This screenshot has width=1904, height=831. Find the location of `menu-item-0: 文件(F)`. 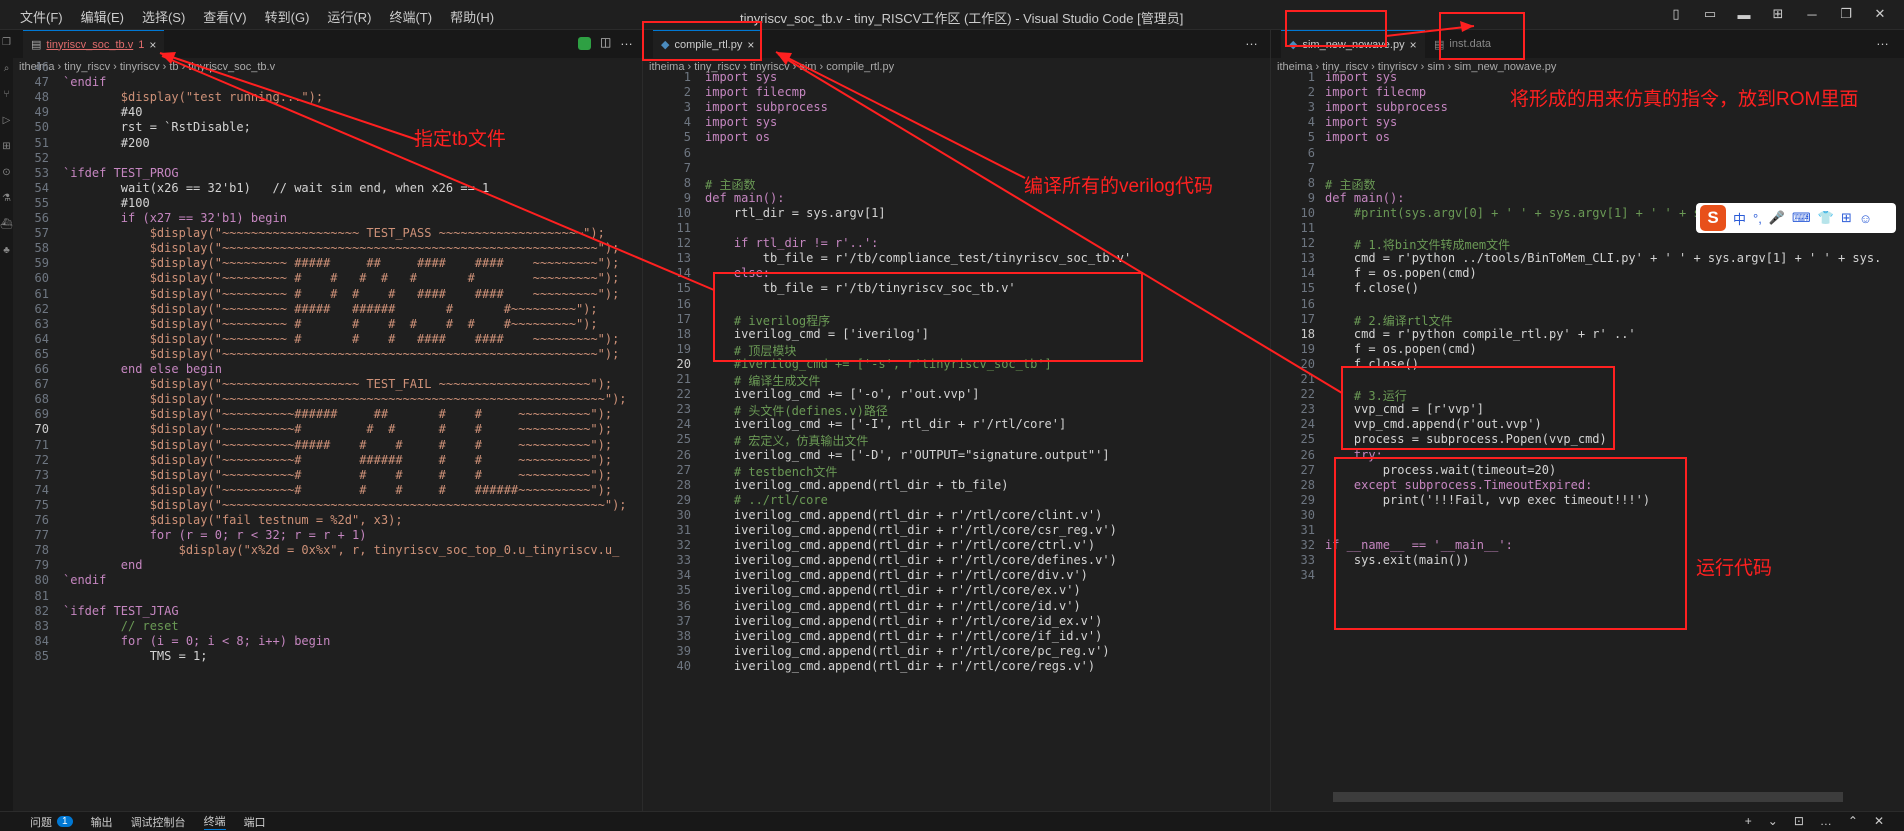

menu-item-0: 文件(F) is located at coordinates (41, 16).